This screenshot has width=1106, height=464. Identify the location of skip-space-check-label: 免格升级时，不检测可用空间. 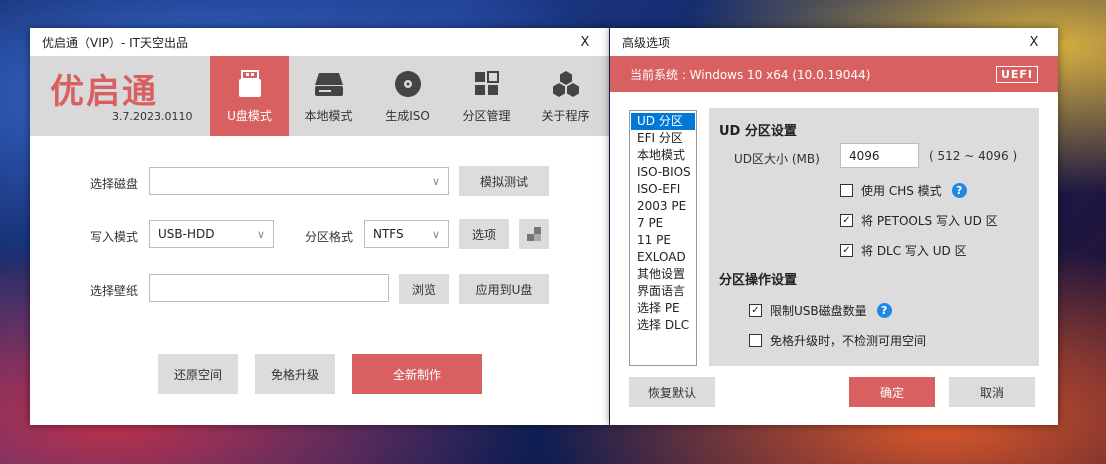
(848, 341).